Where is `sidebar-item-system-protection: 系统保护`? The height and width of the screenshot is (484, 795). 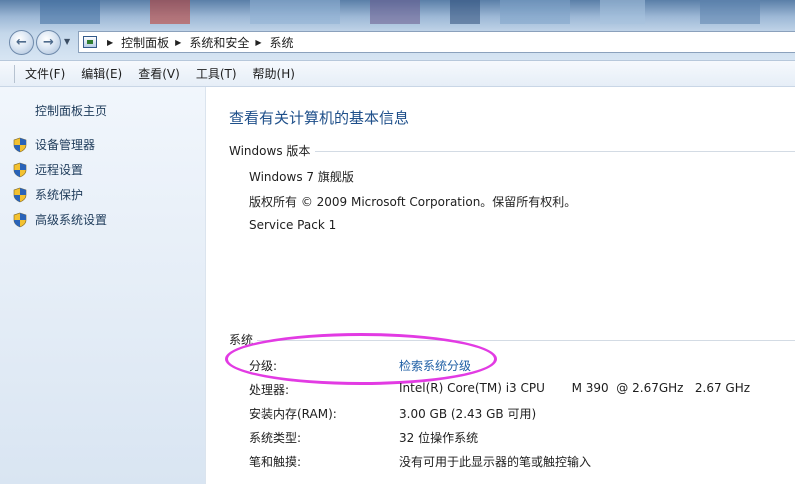 sidebar-item-system-protection: 系统保护 is located at coordinates (47, 194).